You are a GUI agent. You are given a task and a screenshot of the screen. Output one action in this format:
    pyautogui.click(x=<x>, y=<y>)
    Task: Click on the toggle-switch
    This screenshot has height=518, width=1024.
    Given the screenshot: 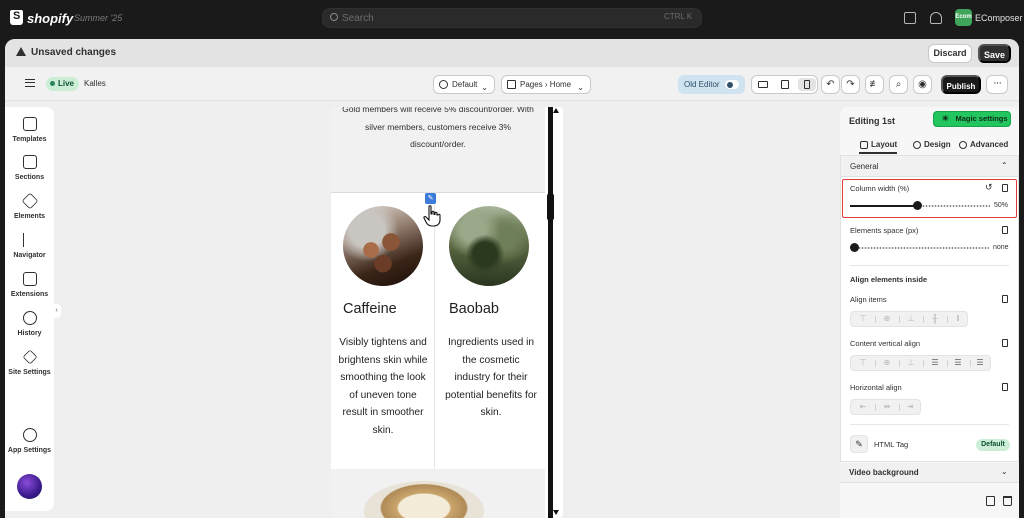 What is the action you would take?
    pyautogui.click(x=732, y=84)
    